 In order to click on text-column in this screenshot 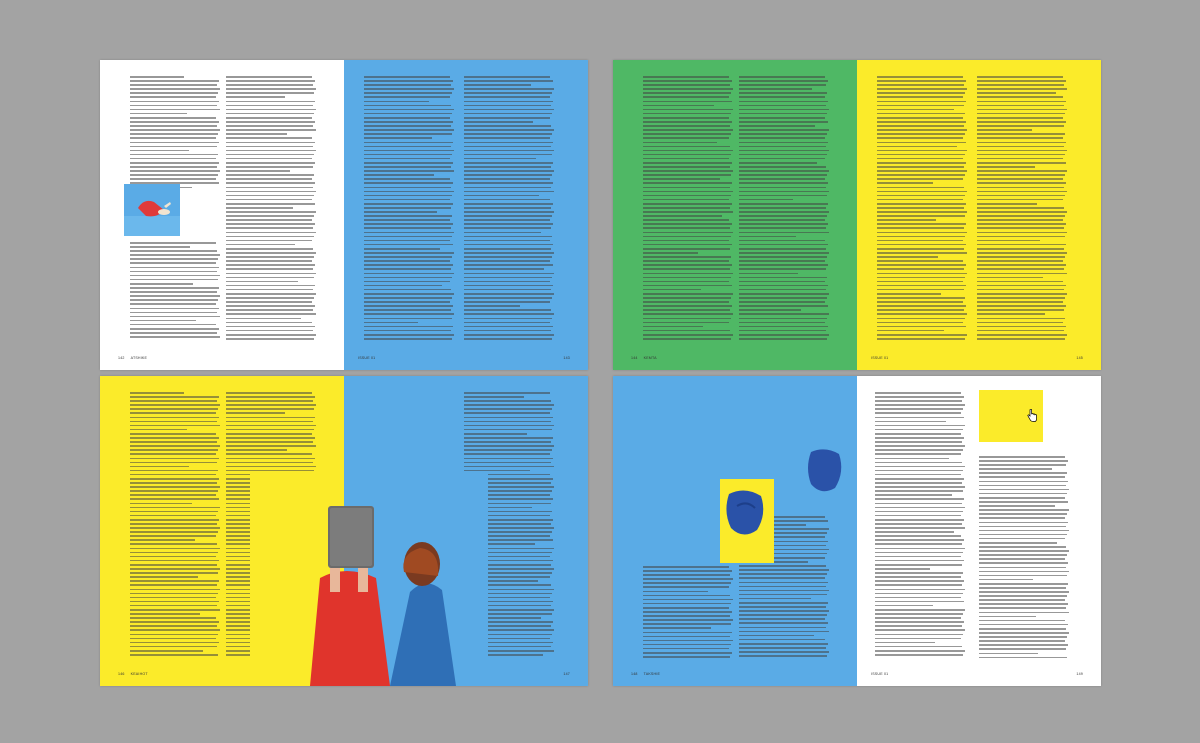, I will do `click(784, 211)`.